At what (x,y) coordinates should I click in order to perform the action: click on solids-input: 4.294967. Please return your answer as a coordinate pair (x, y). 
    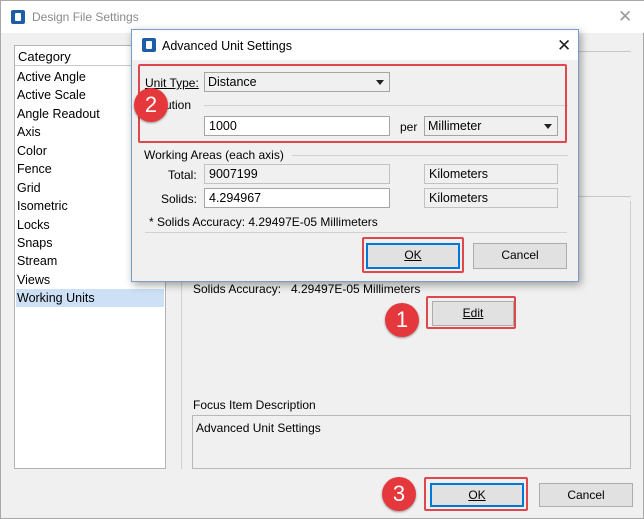
    Looking at the image, I should click on (297, 198).